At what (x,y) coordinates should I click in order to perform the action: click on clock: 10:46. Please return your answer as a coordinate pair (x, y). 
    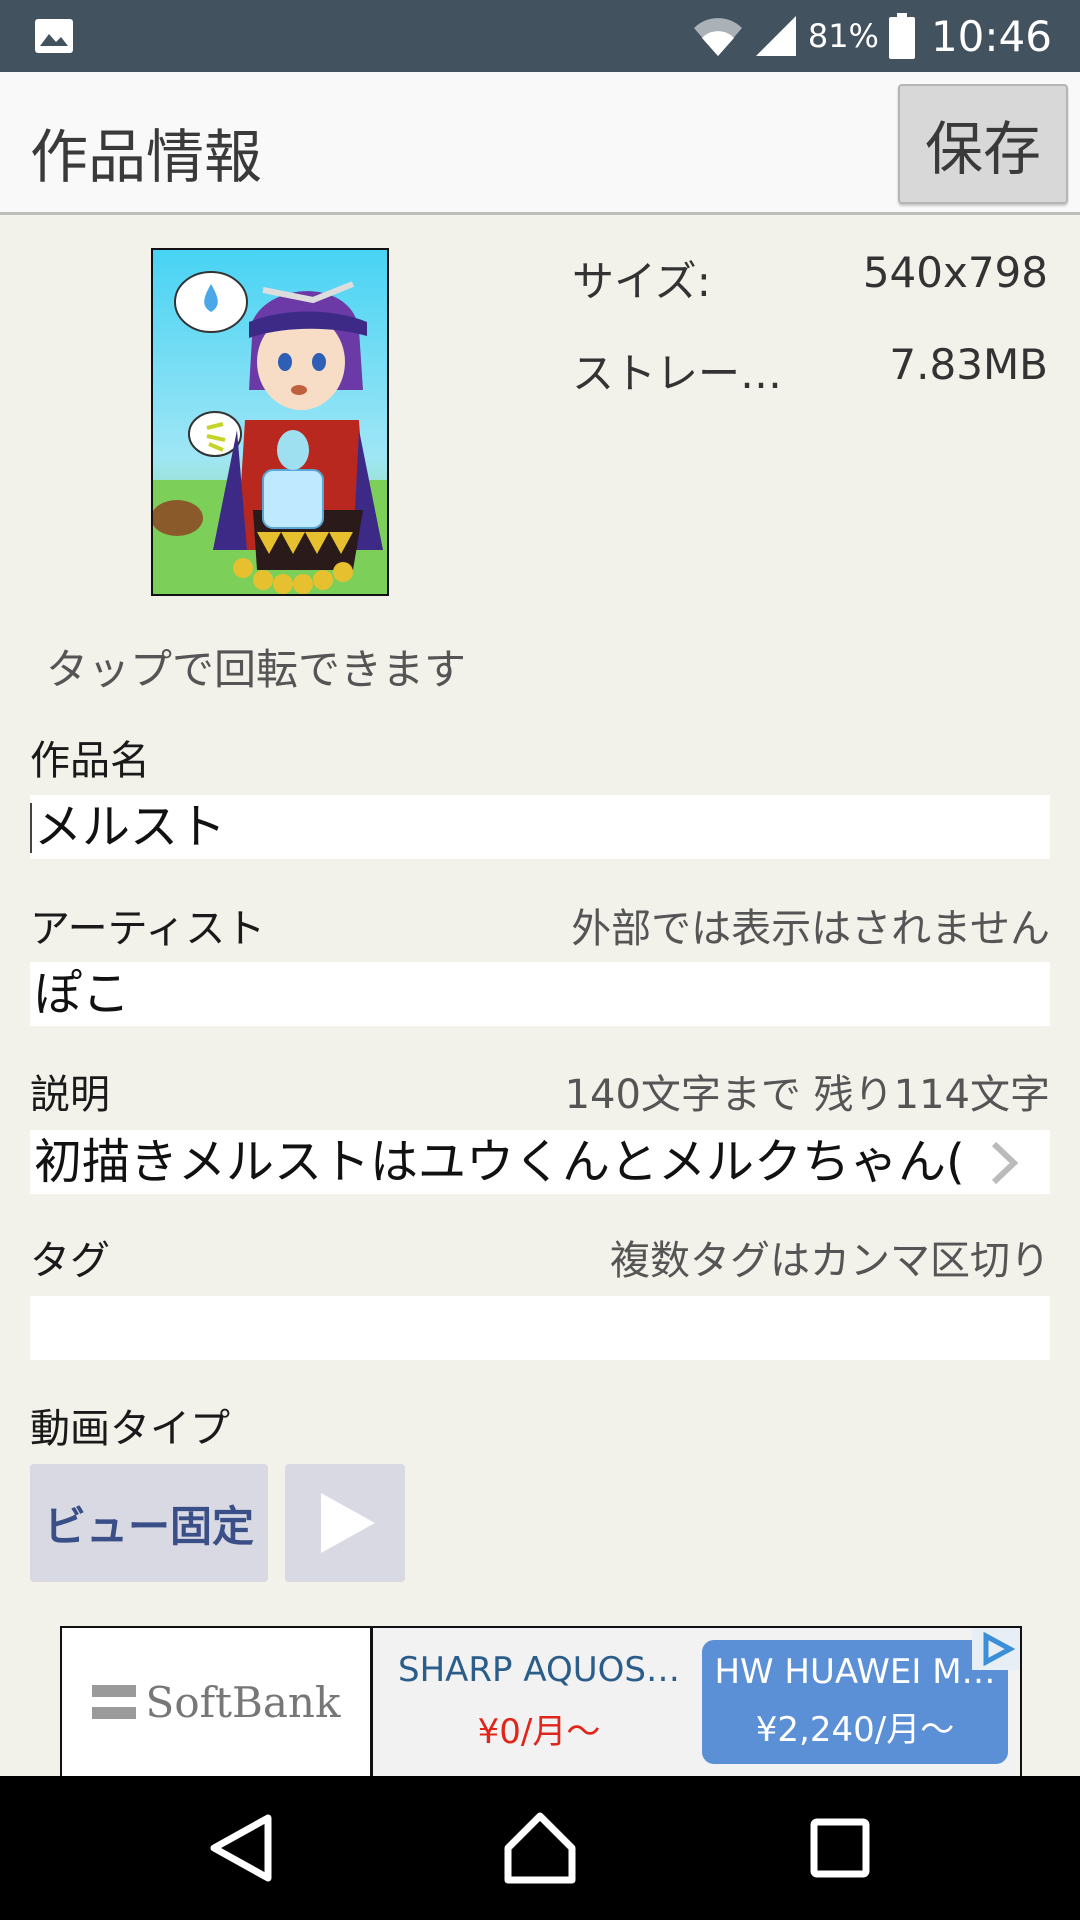
    Looking at the image, I should click on (991, 36).